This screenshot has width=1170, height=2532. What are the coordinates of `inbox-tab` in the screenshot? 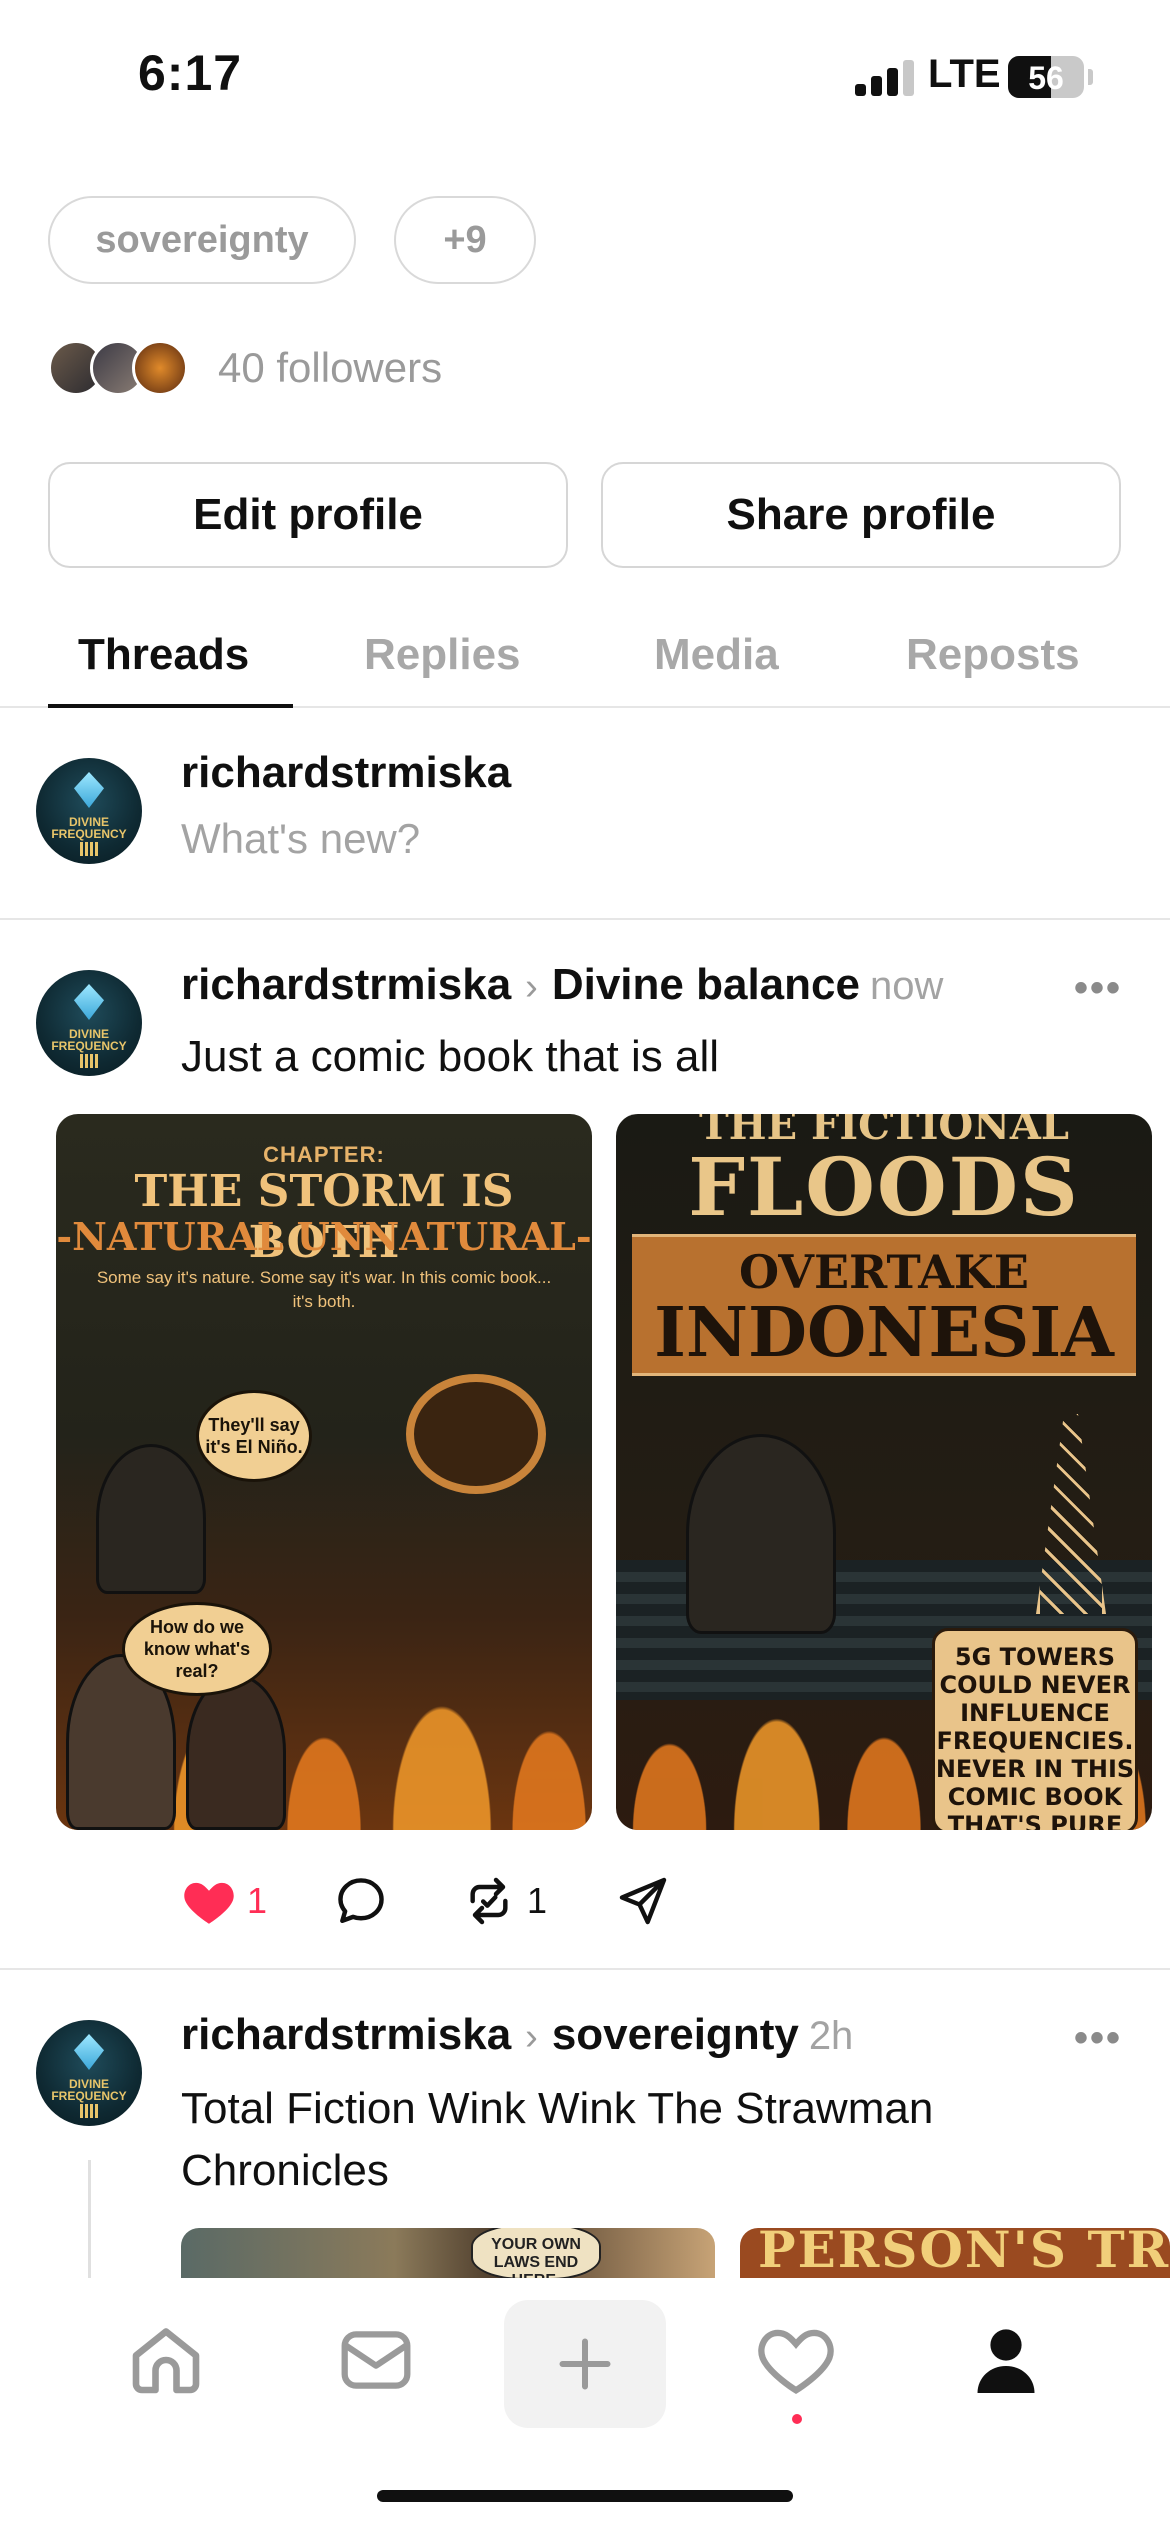 It's located at (376, 2360).